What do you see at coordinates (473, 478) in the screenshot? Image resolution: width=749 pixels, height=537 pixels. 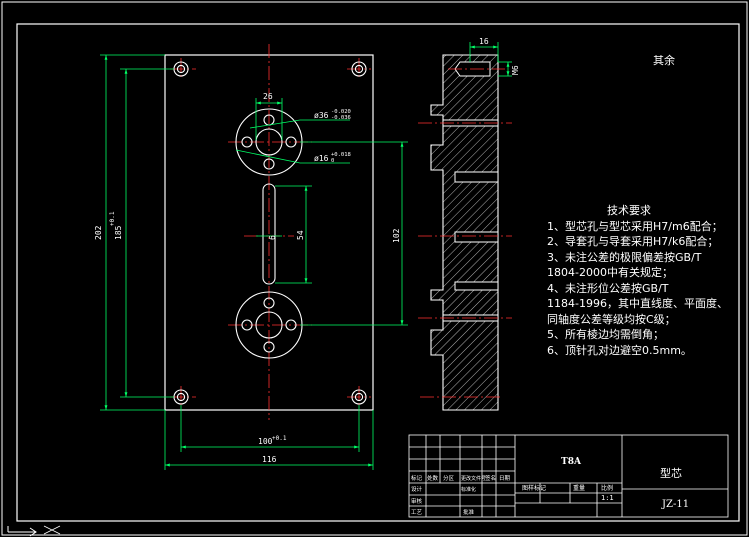 I see `rev-doc: 更改文件号` at bounding box center [473, 478].